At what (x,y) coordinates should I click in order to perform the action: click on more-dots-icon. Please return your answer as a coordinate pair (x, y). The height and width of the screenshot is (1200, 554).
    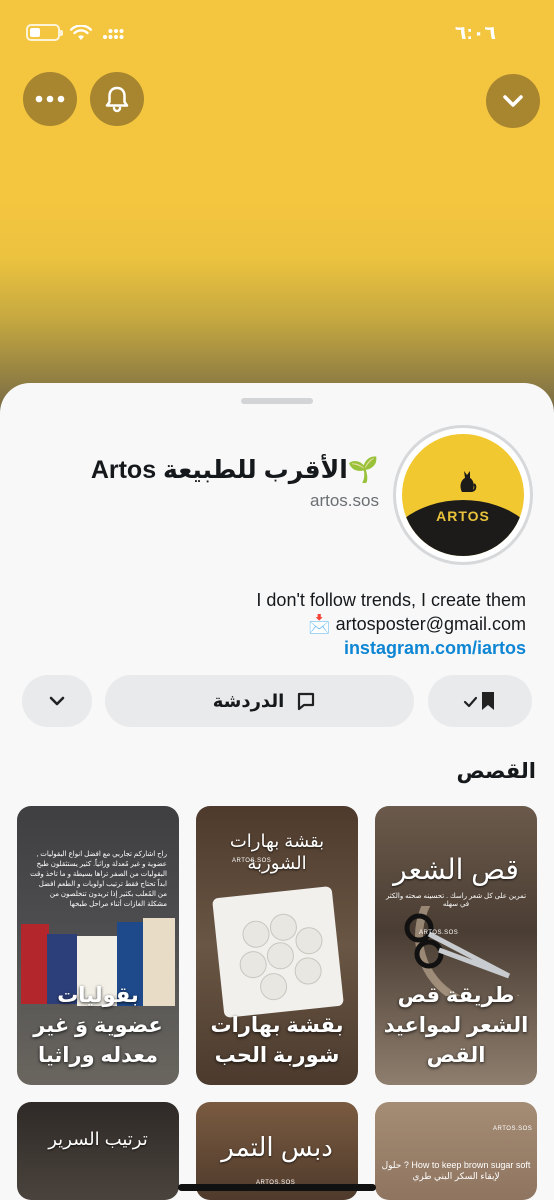
    Looking at the image, I should click on (50, 99).